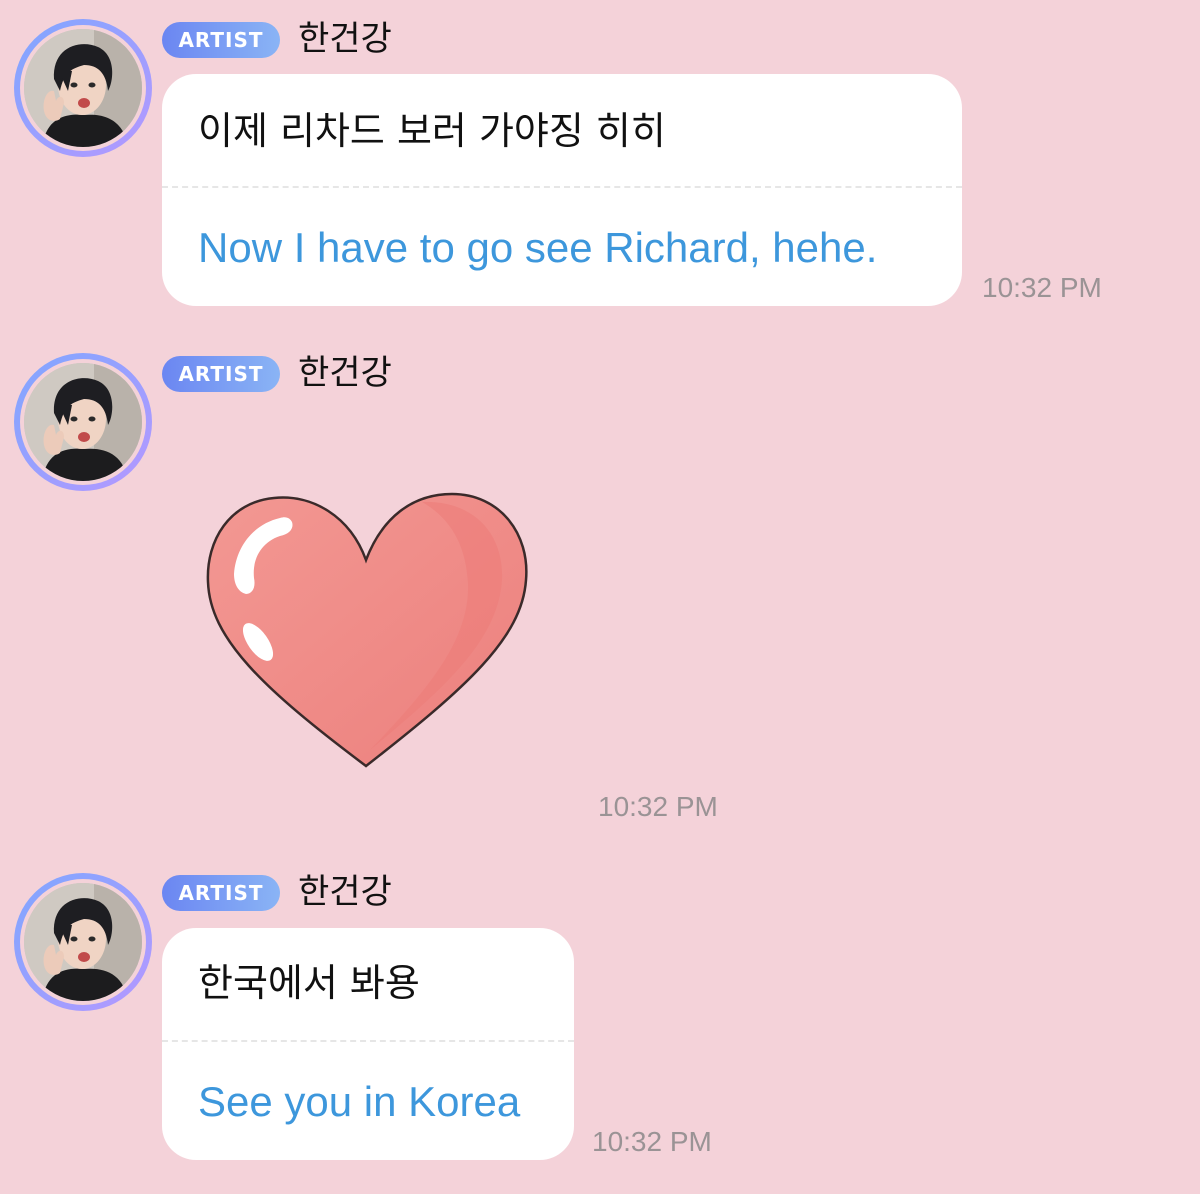 The image size is (1200, 1194). What do you see at coordinates (368, 1044) in the screenshot?
I see `message-bubble: 한국에서 봐용 See you in Korea` at bounding box center [368, 1044].